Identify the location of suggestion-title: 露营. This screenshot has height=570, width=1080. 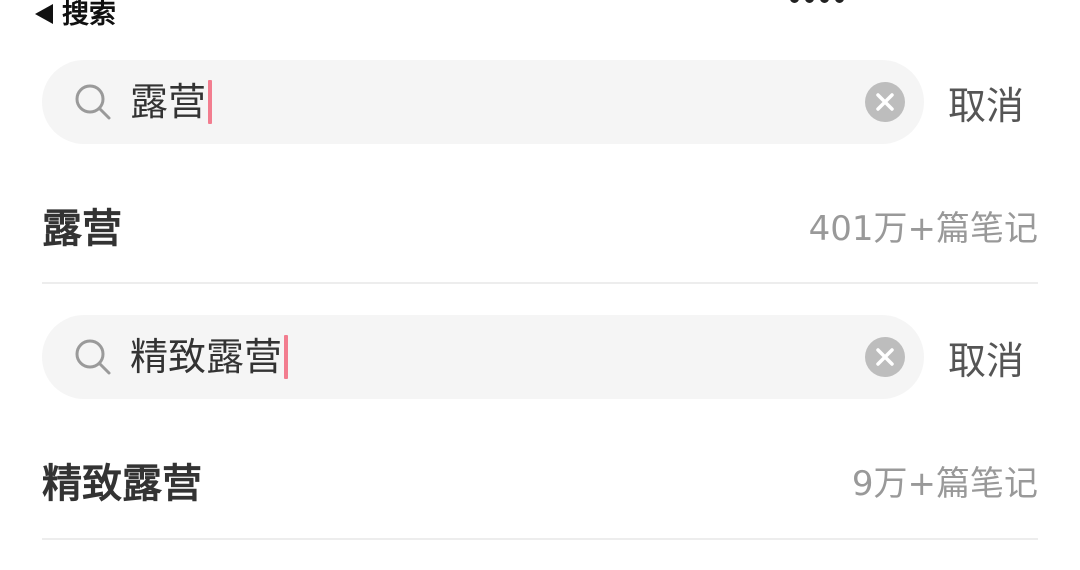
(82, 229).